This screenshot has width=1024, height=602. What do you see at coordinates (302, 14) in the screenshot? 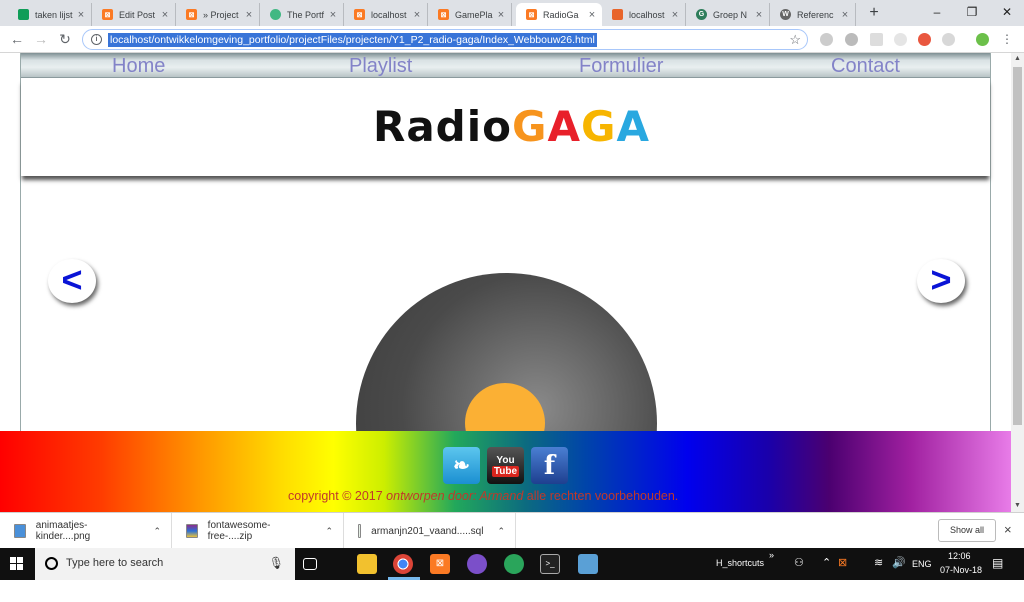
I see `tab-3: The Portf ×` at bounding box center [302, 14].